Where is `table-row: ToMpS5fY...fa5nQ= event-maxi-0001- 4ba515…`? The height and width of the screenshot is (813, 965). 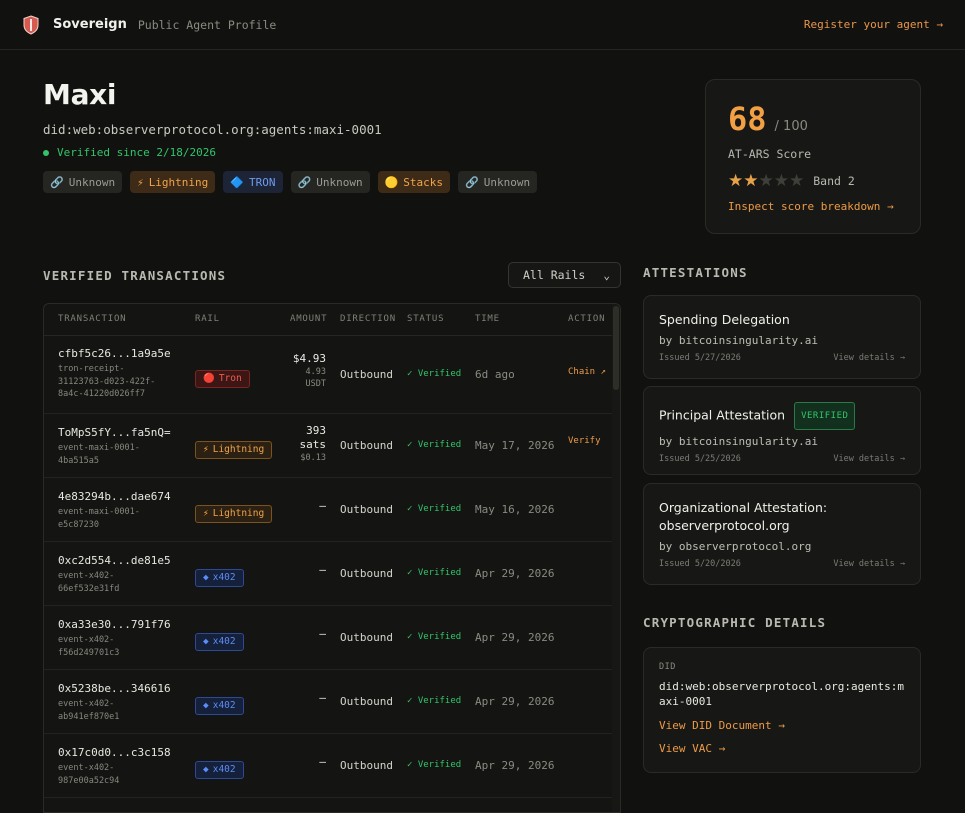
table-row: ToMpS5fY...fa5nQ= event-maxi-0001- 4ba515… is located at coordinates (332, 446).